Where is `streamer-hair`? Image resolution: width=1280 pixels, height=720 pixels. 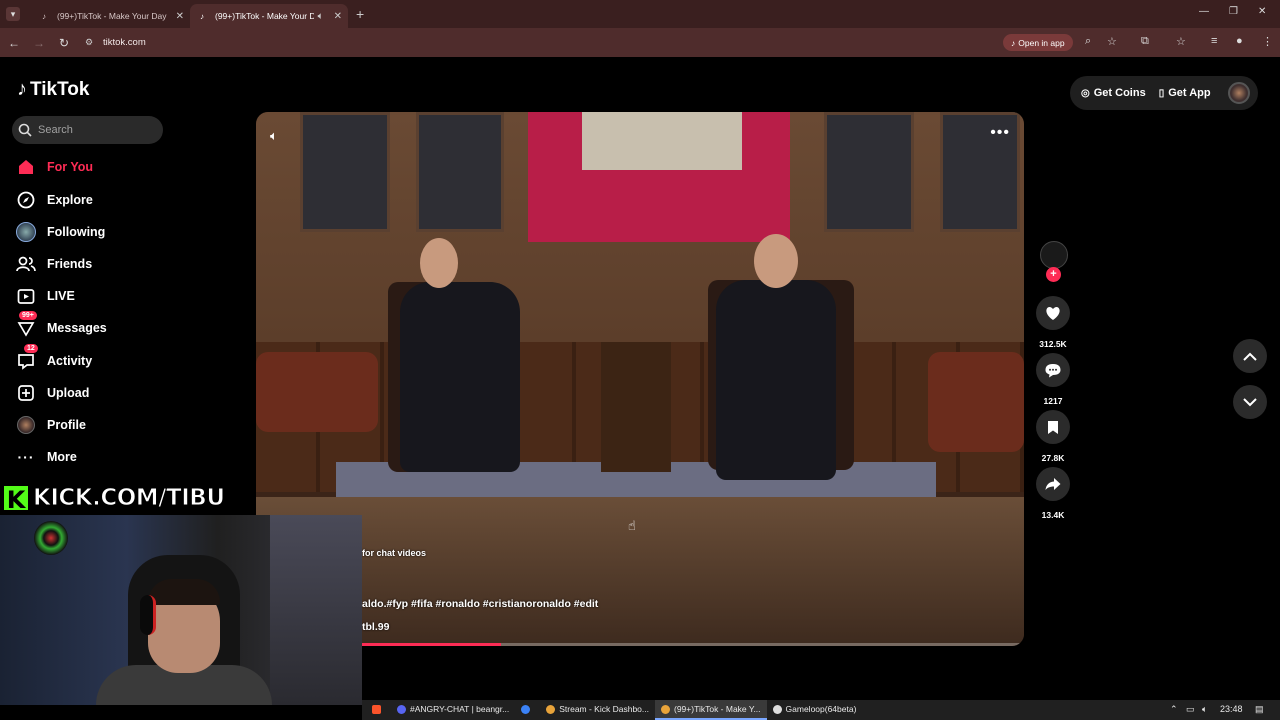 streamer-hair is located at coordinates (184, 592).